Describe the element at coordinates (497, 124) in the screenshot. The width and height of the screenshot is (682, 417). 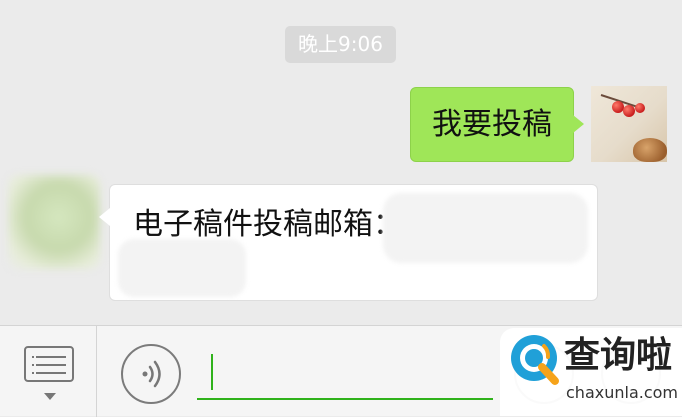
I see `outgoing-message-bubble: 我要投稿` at that location.